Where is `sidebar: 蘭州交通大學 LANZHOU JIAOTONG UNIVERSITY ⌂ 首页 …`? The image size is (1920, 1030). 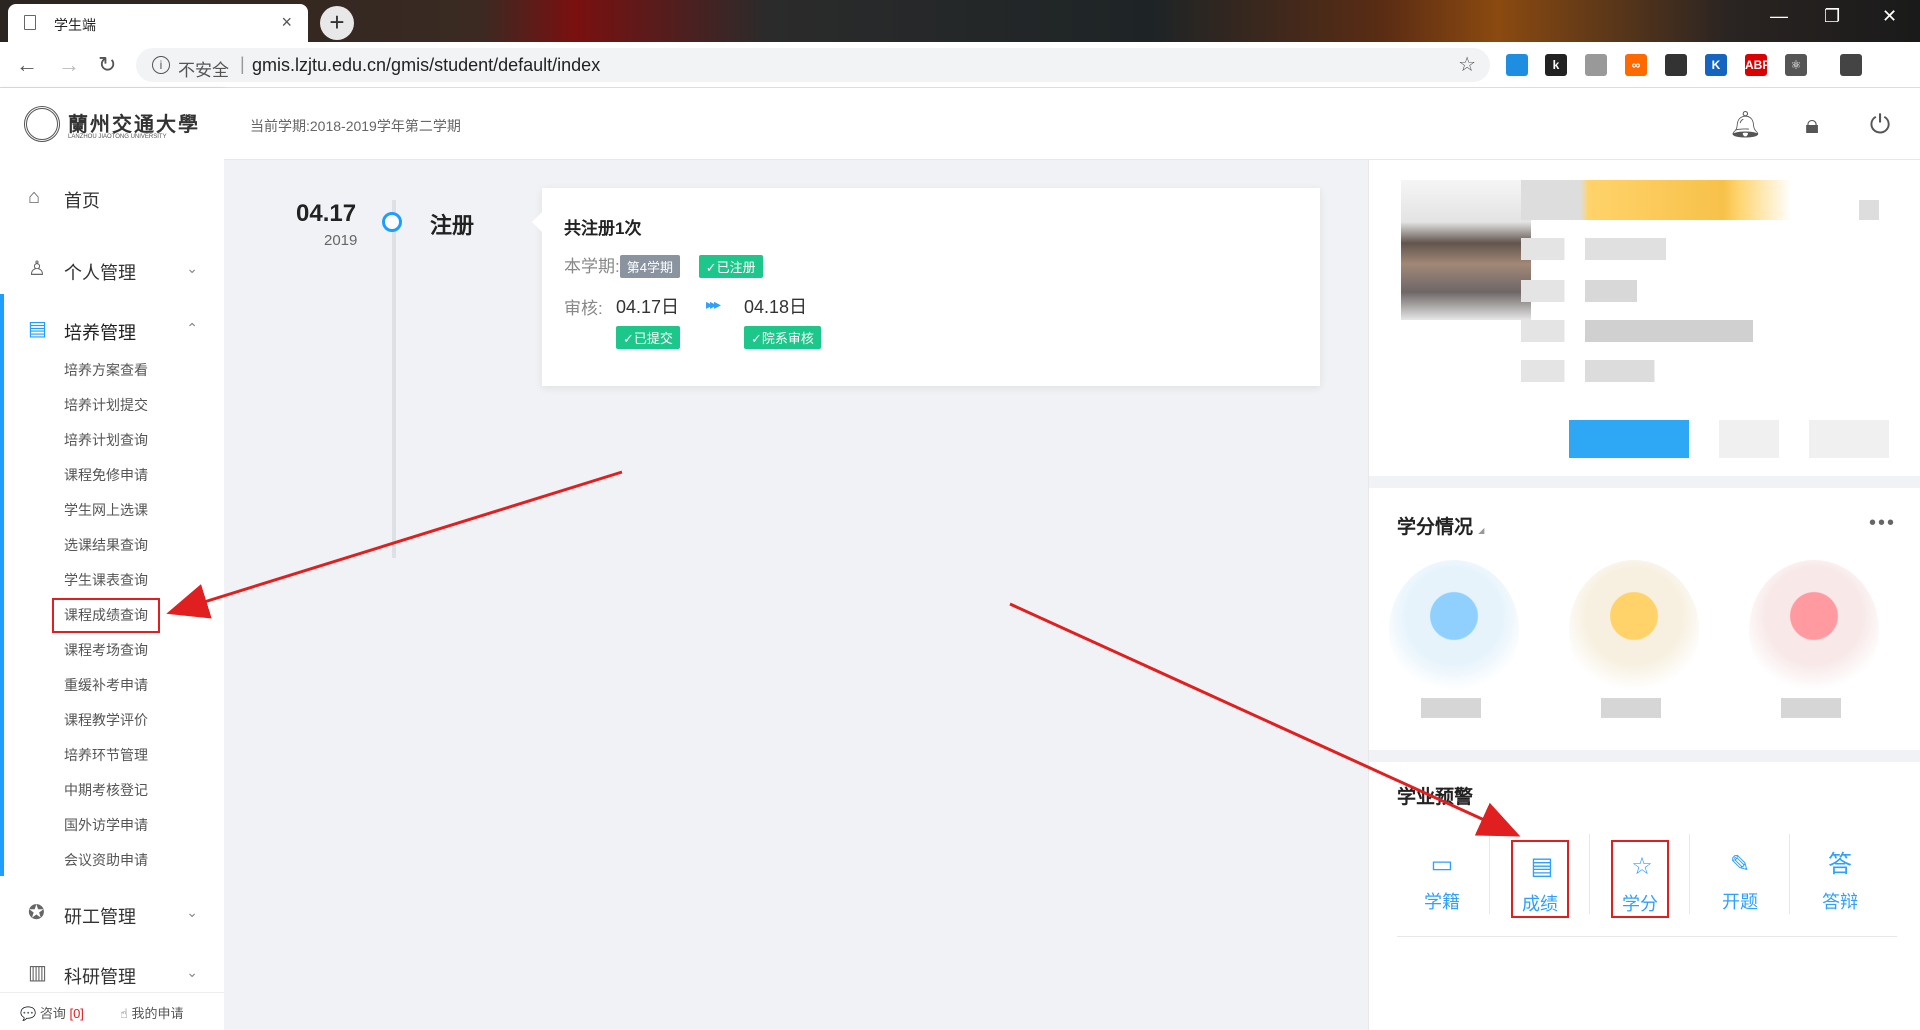 sidebar: 蘭州交通大學 LANZHOU JIAOTONG UNIVERSITY ⌂ 首页 … is located at coordinates (112, 559).